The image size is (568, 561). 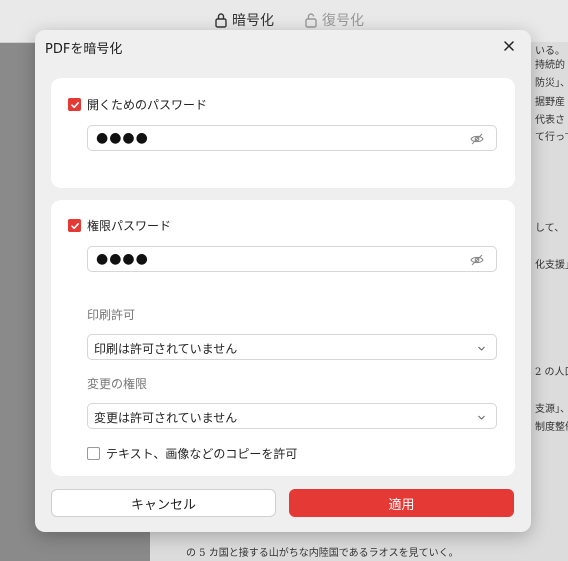 What do you see at coordinates (551, 409) in the screenshot?
I see `doc-line: 支源」、「` at bounding box center [551, 409].